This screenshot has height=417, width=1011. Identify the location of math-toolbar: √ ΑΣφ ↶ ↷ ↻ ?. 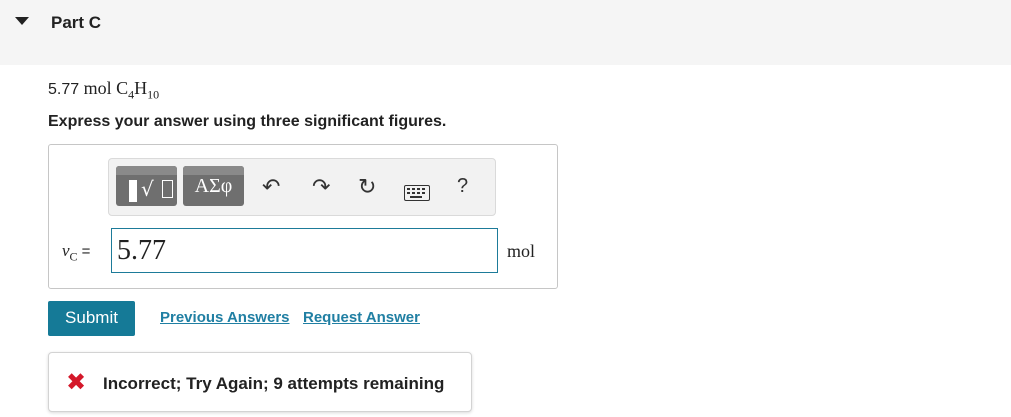
(302, 187).